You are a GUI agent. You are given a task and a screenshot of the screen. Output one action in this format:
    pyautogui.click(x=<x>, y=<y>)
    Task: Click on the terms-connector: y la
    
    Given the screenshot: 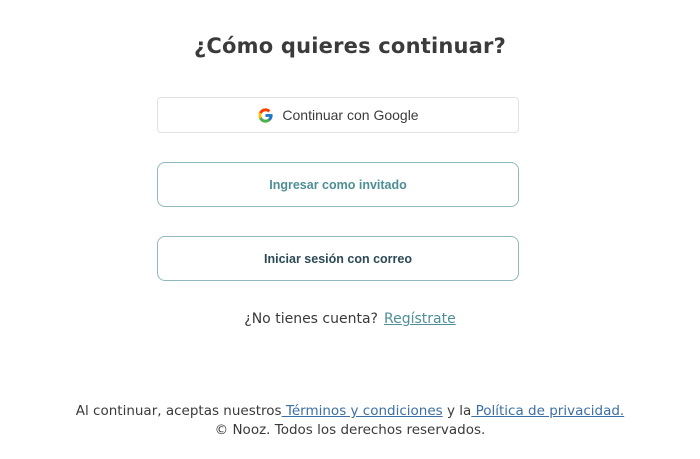 What is the action you would take?
    pyautogui.click(x=457, y=411)
    